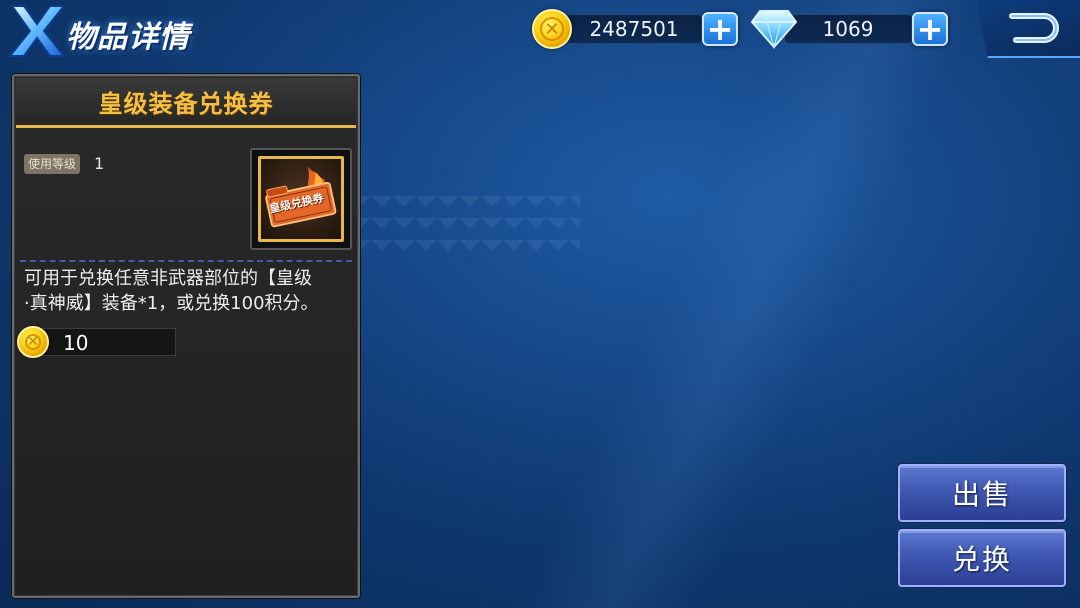 The height and width of the screenshot is (608, 1080). Describe the element at coordinates (168, 278) in the screenshot. I see `item-description-line: 可用于兑换任意非武器部位的【皇级` at that location.